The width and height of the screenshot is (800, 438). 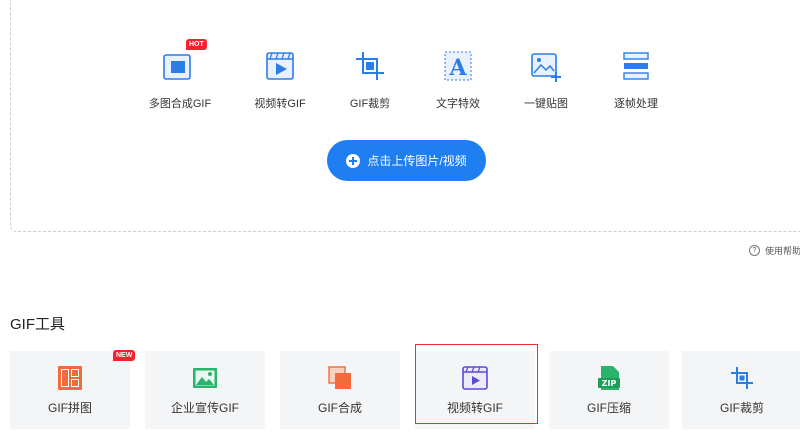 What do you see at coordinates (782, 251) in the screenshot?
I see `help-label: 使用帮助` at bounding box center [782, 251].